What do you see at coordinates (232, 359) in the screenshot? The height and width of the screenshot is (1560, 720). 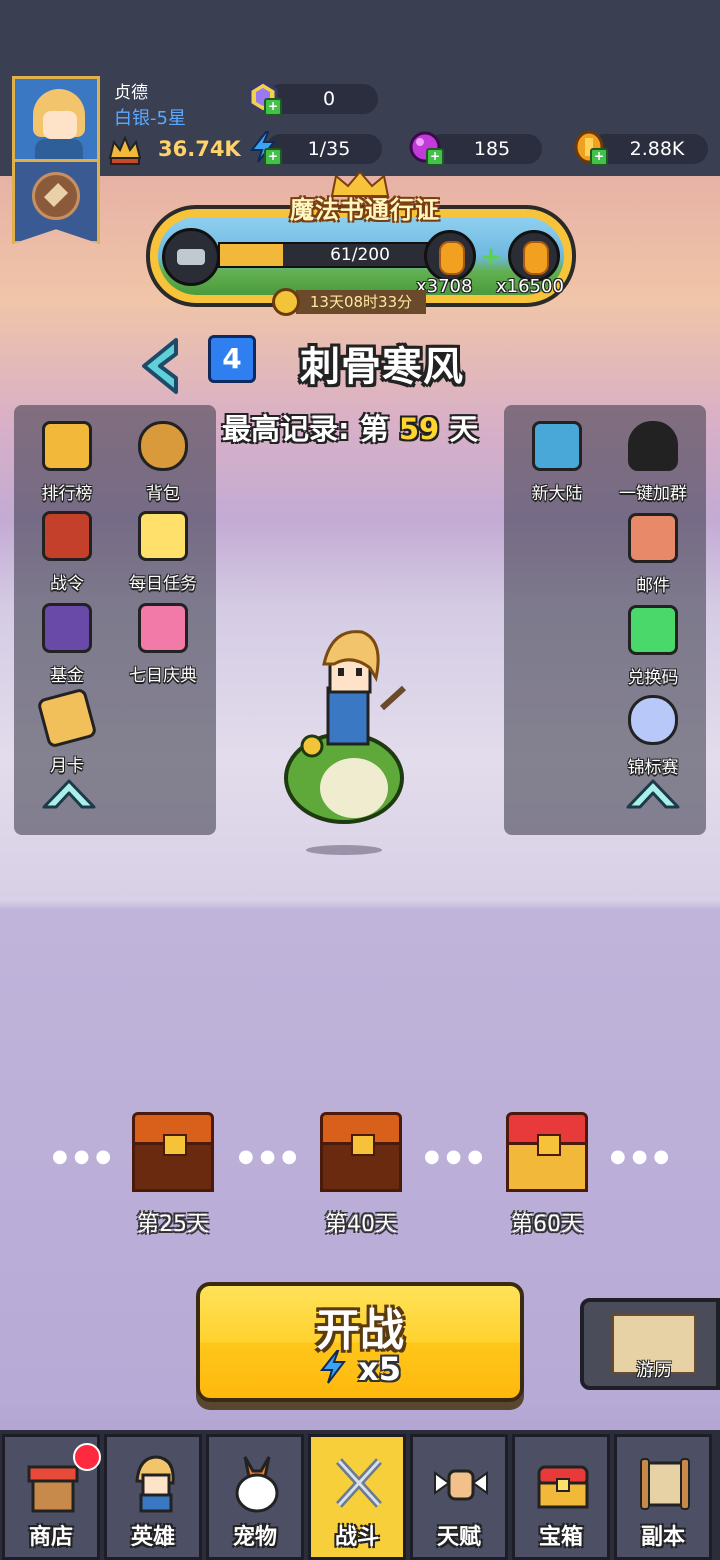 I see `level-number-badge: 4` at bounding box center [232, 359].